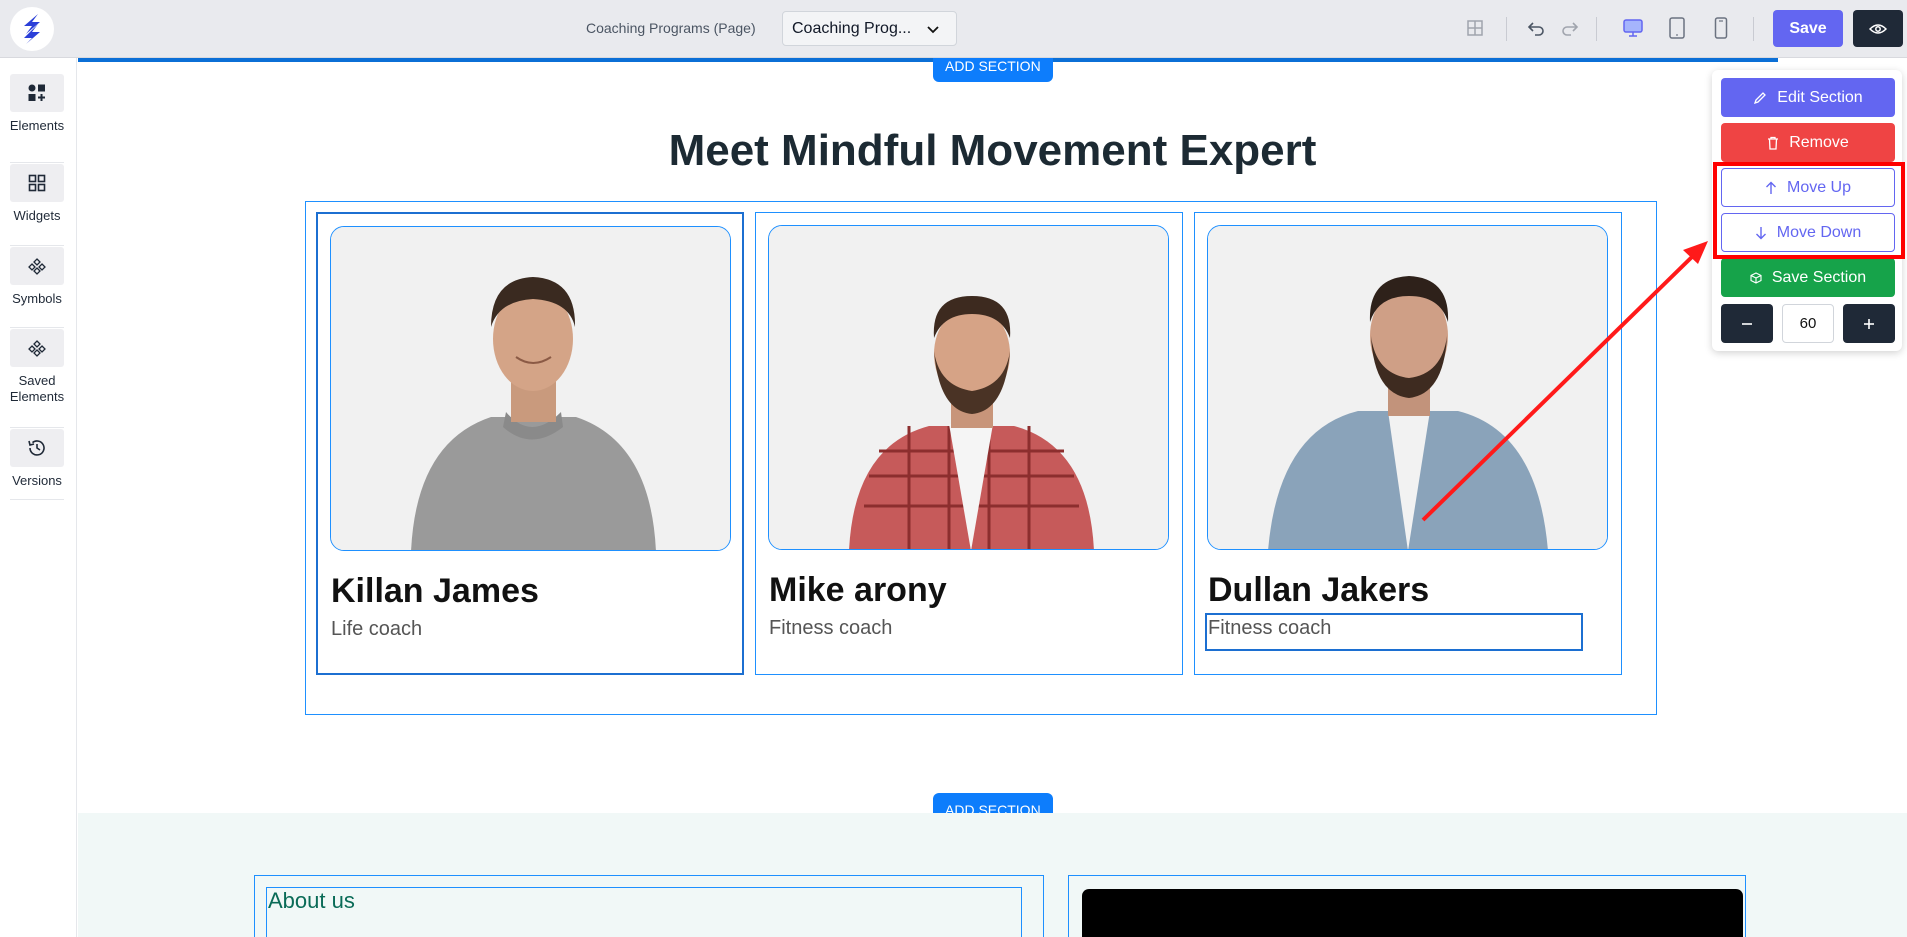 Image resolution: width=1907 pixels, height=937 pixels. I want to click on mobile-icon, so click(1721, 28).